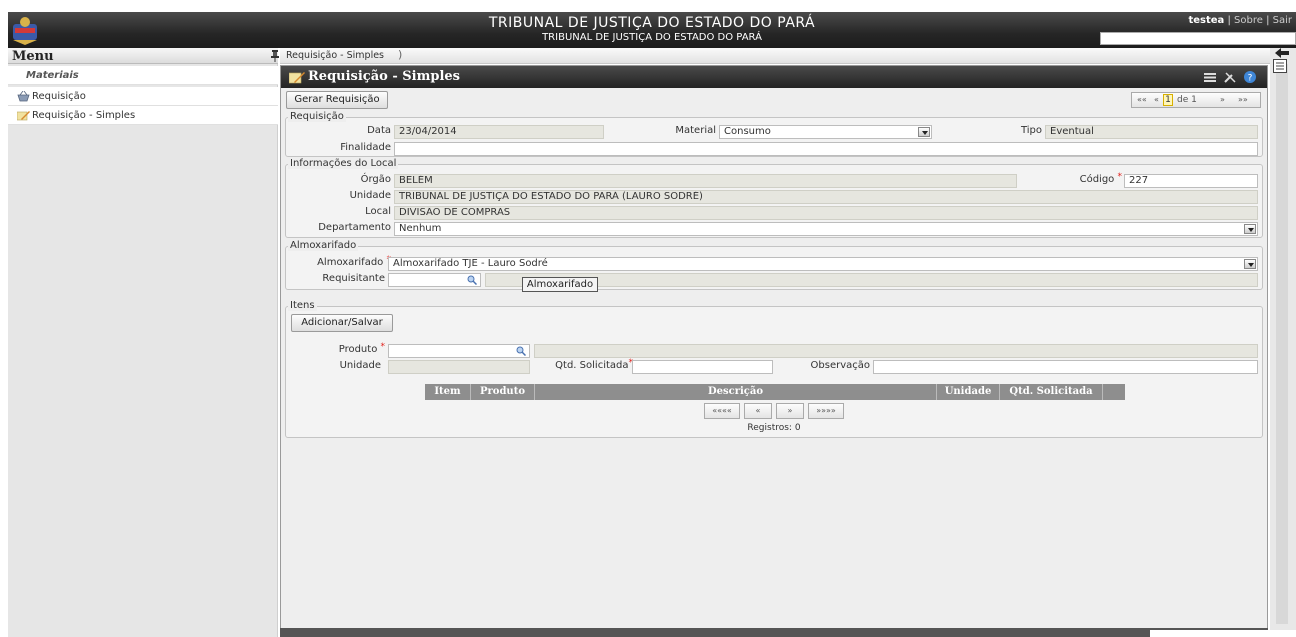  What do you see at coordinates (360, 365) in the screenshot?
I see `unidade-item-label: Unidade` at bounding box center [360, 365].